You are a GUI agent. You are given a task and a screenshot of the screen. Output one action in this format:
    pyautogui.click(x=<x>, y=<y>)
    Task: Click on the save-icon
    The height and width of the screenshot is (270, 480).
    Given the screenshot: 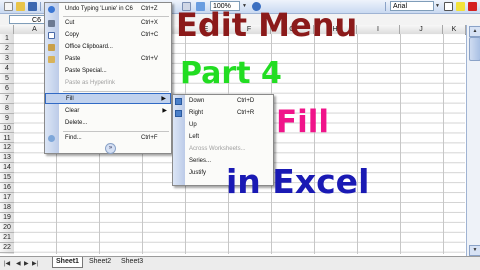 What is the action you would take?
    pyautogui.click(x=32, y=6)
    